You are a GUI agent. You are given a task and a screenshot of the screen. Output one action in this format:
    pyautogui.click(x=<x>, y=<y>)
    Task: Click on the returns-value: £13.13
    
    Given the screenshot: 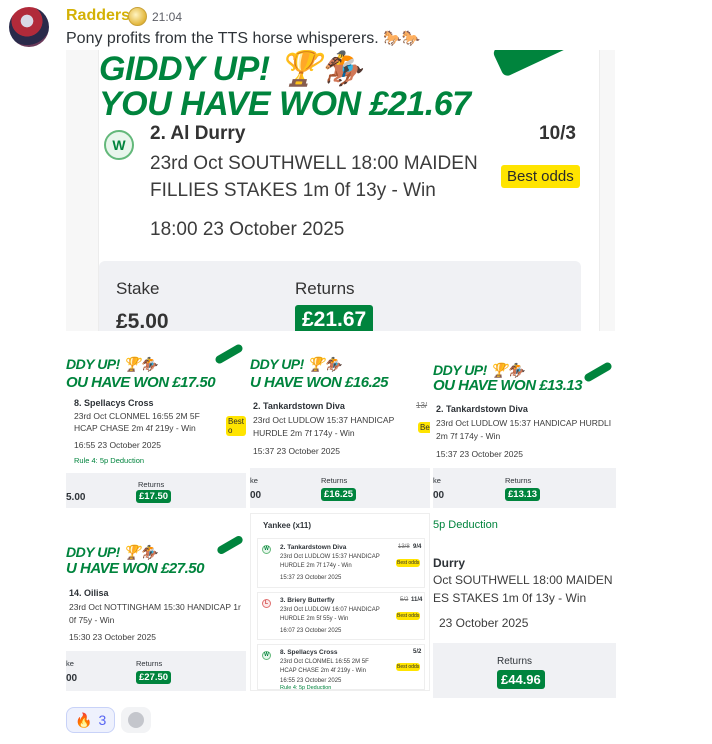 What is the action you would take?
    pyautogui.click(x=523, y=494)
    